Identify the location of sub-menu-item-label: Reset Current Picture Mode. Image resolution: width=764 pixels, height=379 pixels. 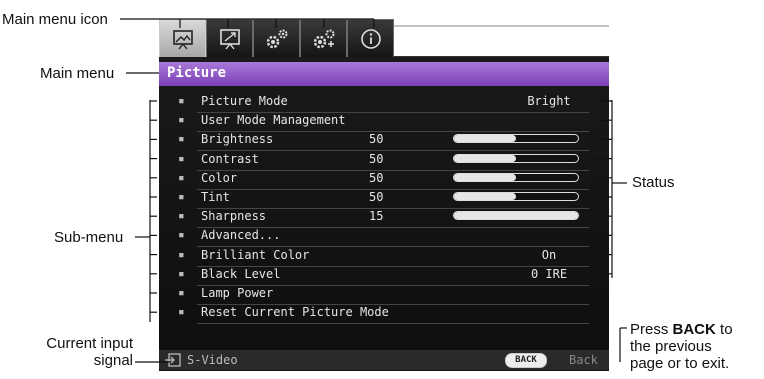
(295, 312).